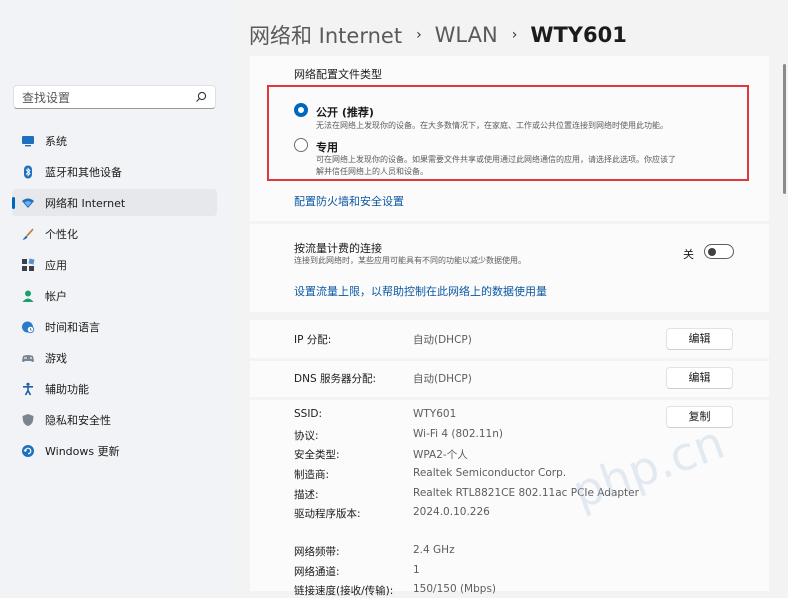  I want to click on radio-public, so click(301, 110).